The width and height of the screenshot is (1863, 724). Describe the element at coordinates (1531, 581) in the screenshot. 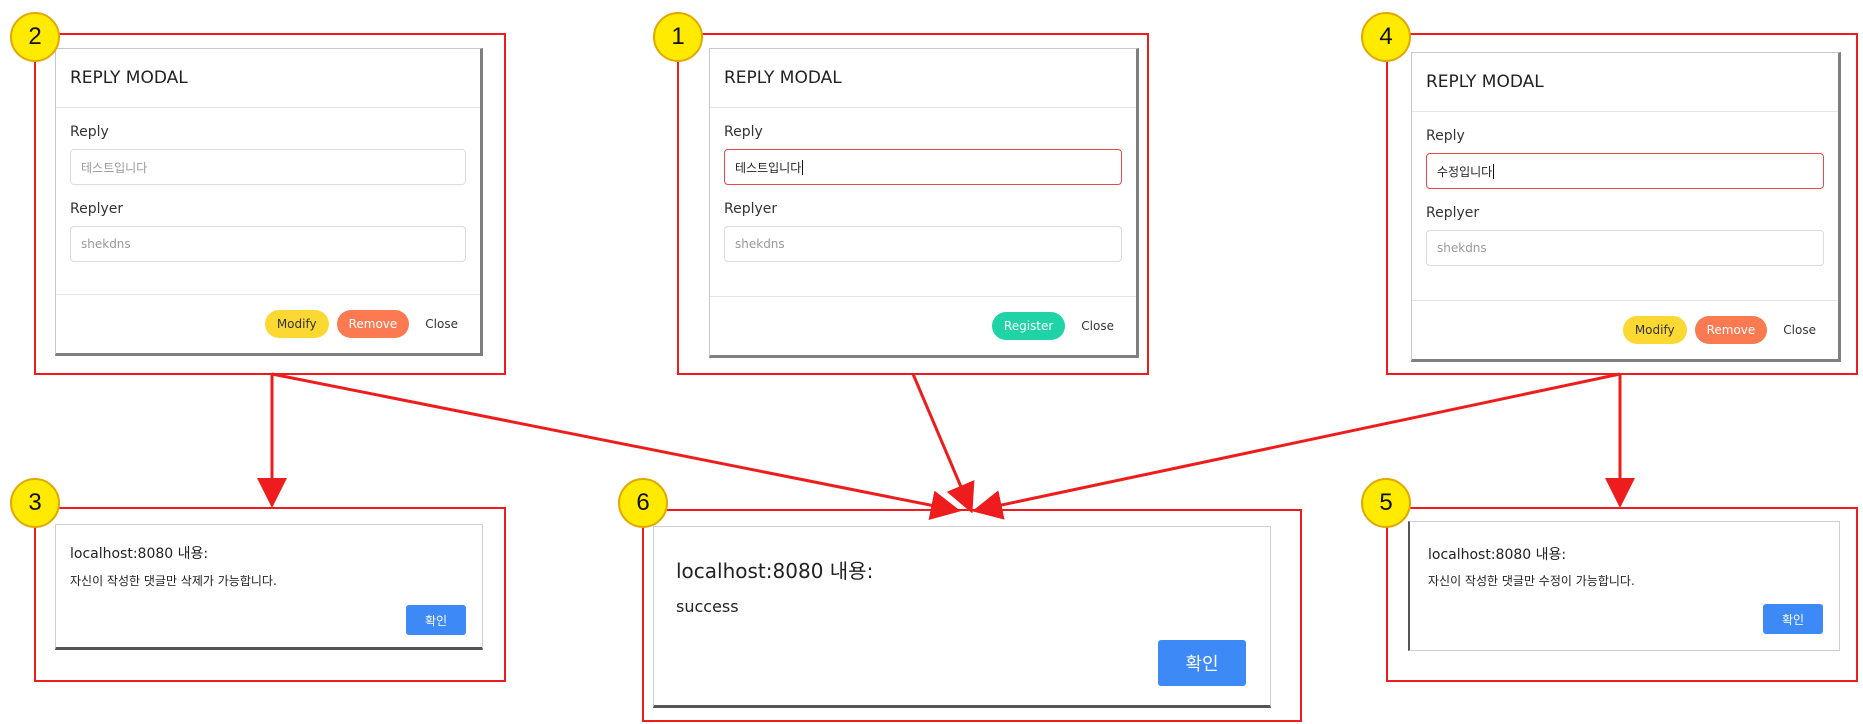

I see `alert-message: 자신이 작성한 댓글만 수정이 가능합니다.` at that location.